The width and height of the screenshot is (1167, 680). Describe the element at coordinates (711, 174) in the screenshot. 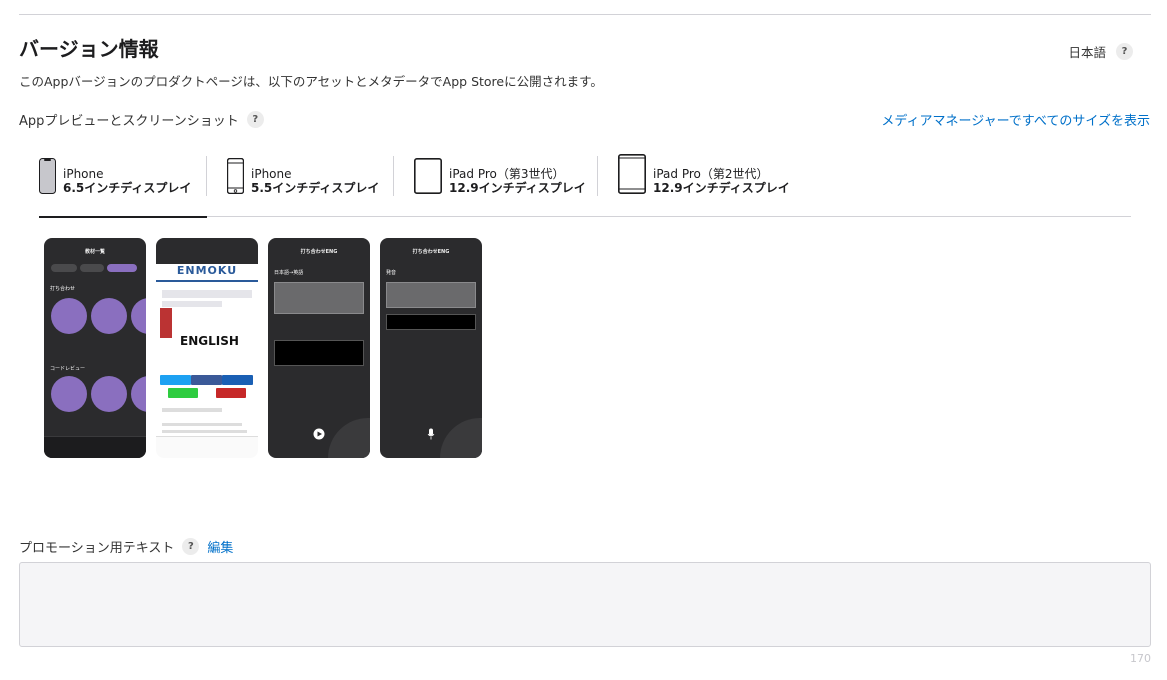

I see `tab-line1: iPad Pro（第2世代）` at that location.